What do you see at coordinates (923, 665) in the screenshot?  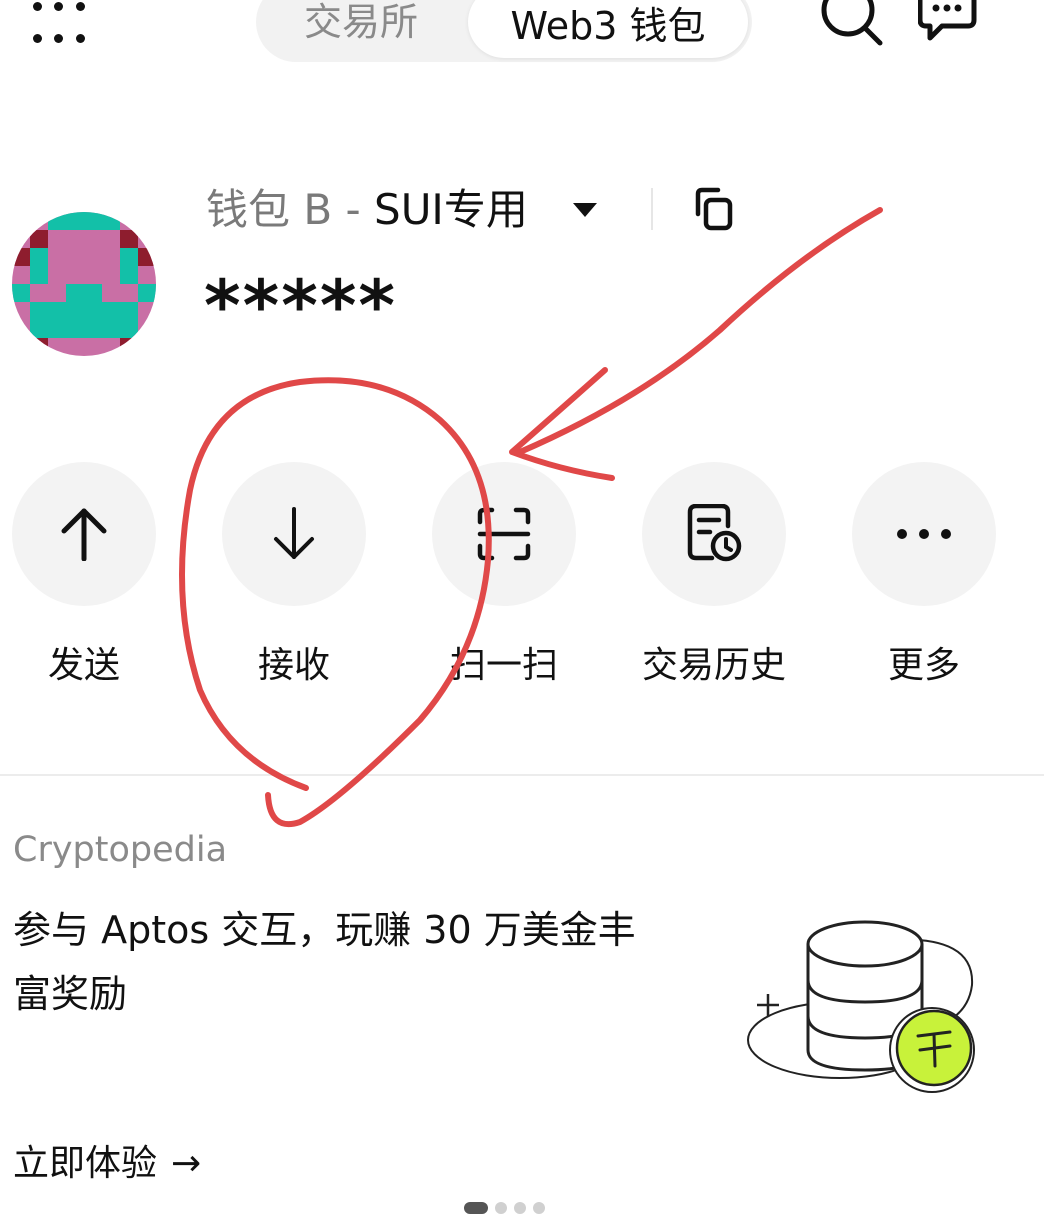 I see `more-label: 更多` at bounding box center [923, 665].